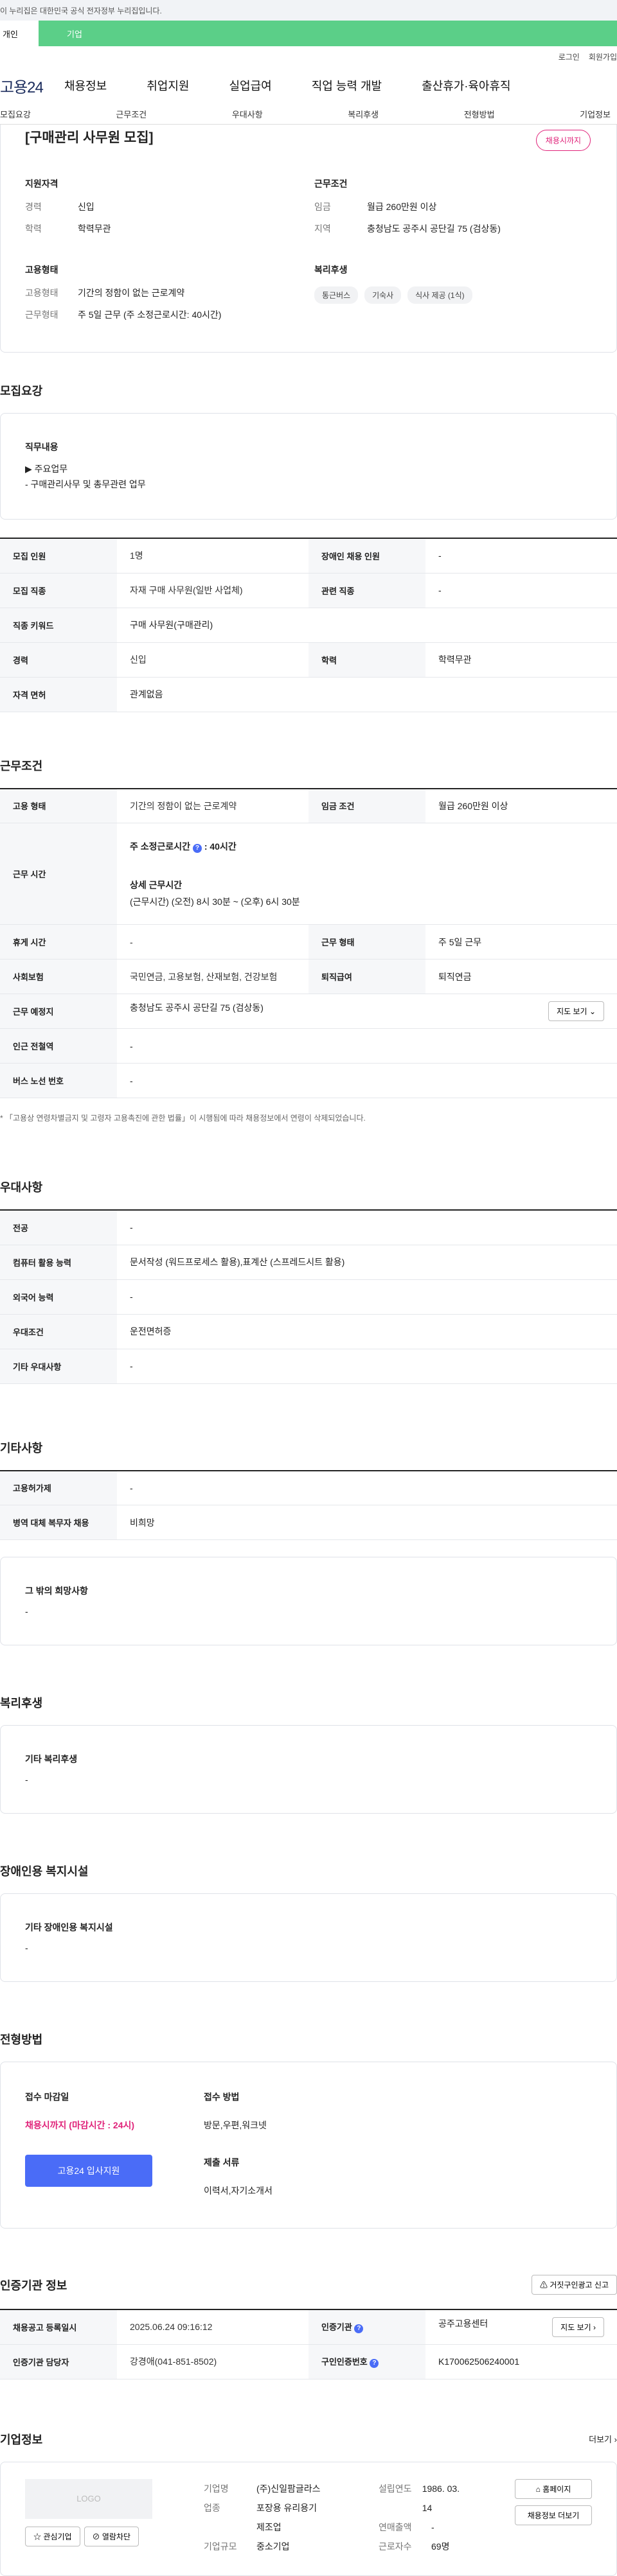  What do you see at coordinates (58, 2536) in the screenshot?
I see `interest-label: 관심기업` at bounding box center [58, 2536].